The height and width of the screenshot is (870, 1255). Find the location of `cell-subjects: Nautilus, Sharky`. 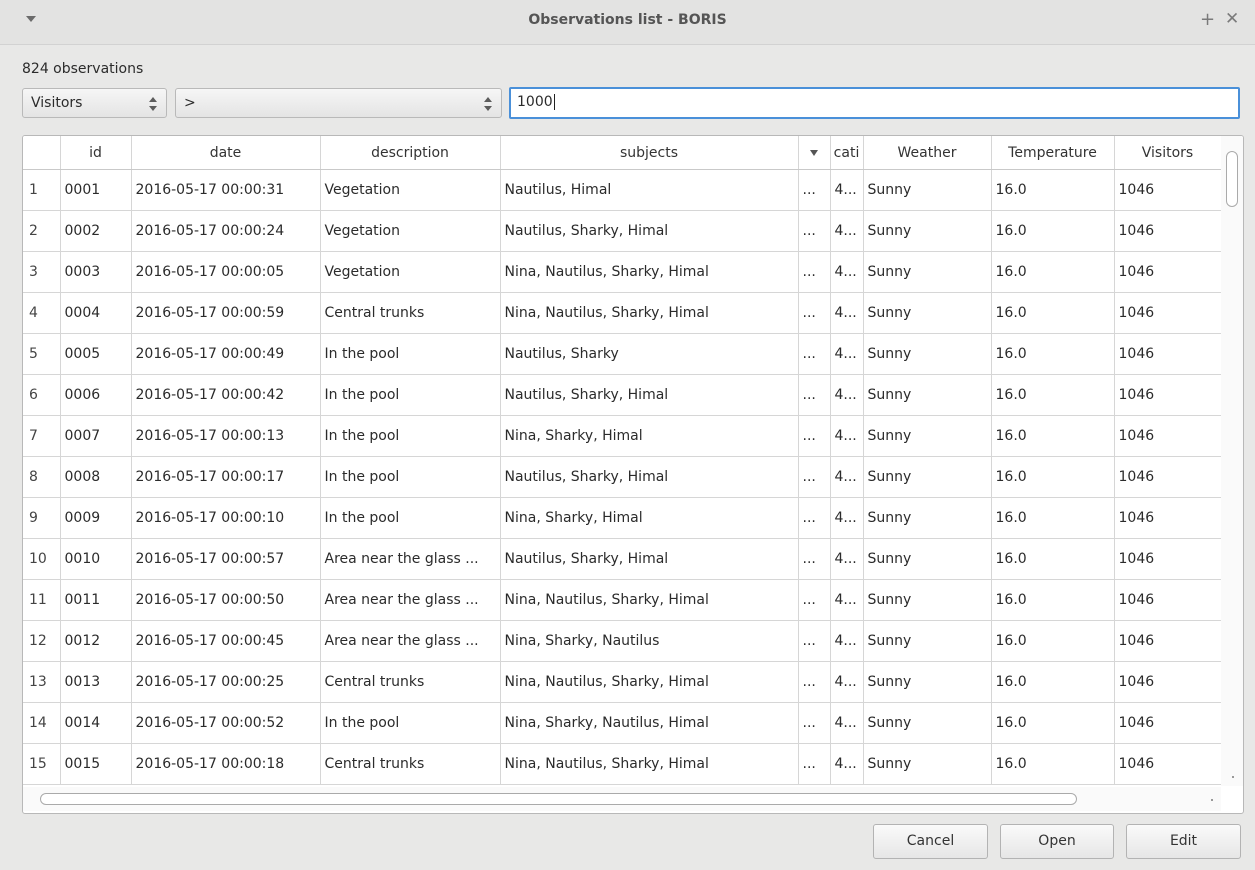

cell-subjects: Nautilus, Sharky is located at coordinates (649, 354).